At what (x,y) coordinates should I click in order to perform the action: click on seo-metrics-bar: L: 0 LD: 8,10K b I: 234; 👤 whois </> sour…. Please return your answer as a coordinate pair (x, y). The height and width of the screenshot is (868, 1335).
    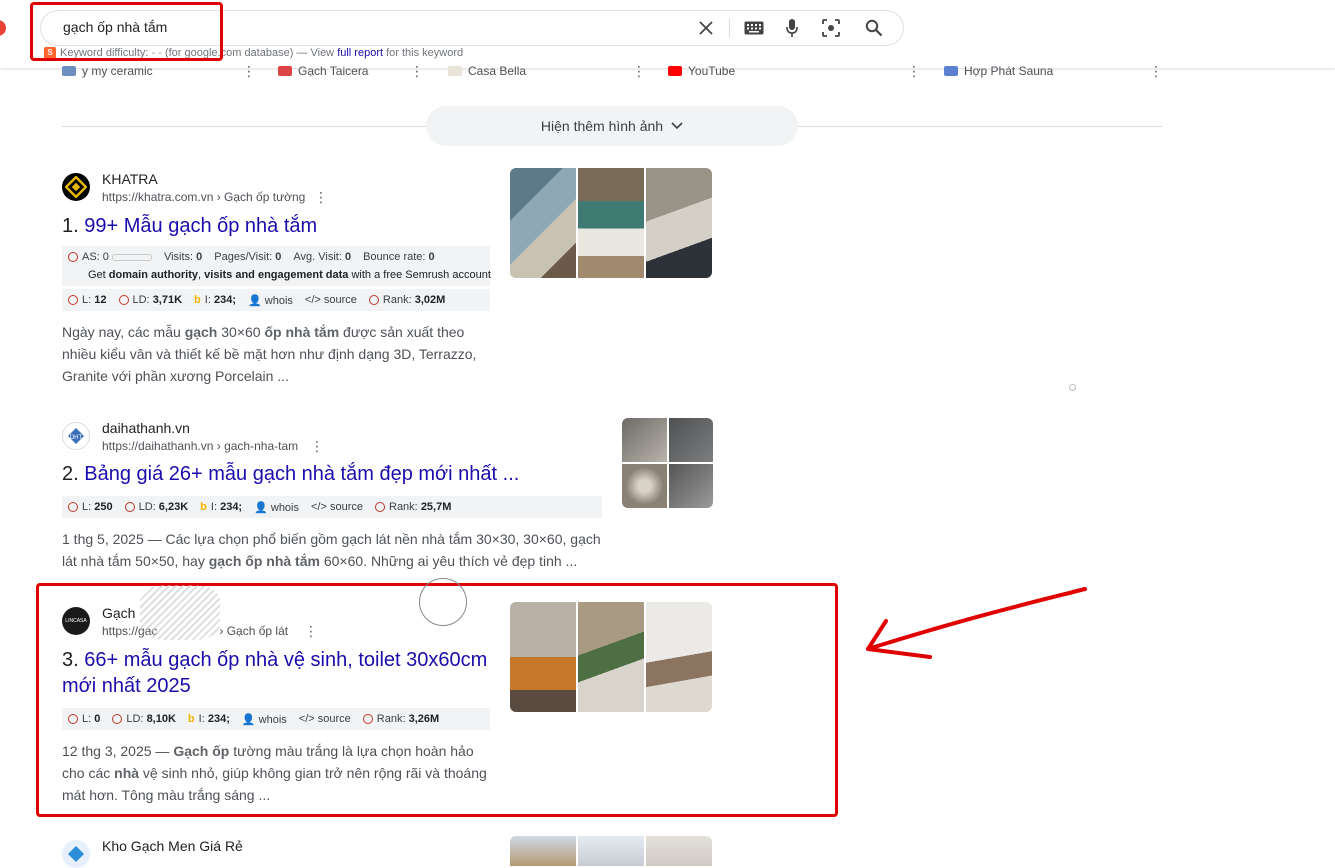
    Looking at the image, I should click on (276, 719).